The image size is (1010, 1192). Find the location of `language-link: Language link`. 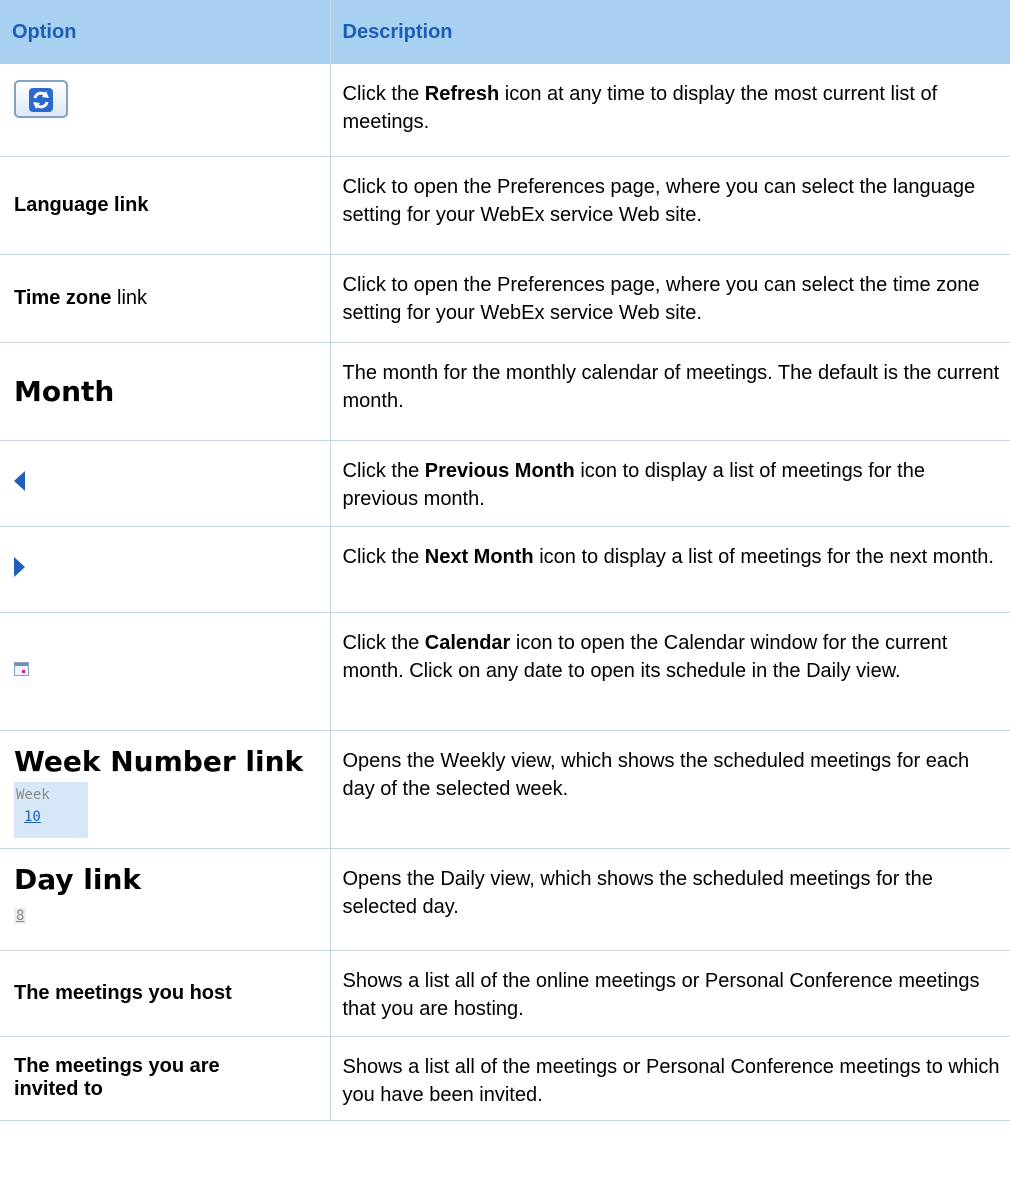

language-link: Language link is located at coordinates (81, 205).